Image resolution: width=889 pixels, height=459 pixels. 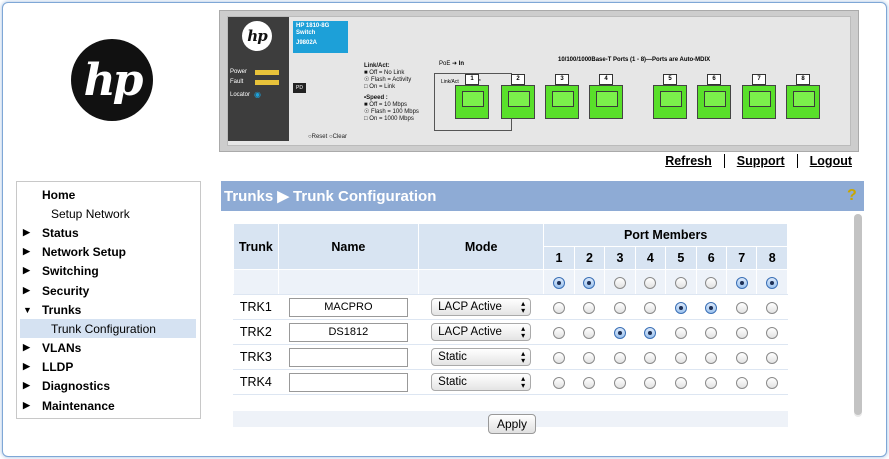 I want to click on refresh-link: Refresh, so click(x=688, y=161).